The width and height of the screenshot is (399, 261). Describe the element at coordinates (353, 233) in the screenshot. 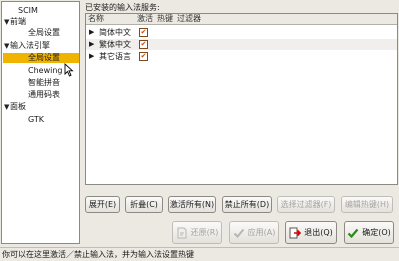

I see `ok-check-icon` at that location.